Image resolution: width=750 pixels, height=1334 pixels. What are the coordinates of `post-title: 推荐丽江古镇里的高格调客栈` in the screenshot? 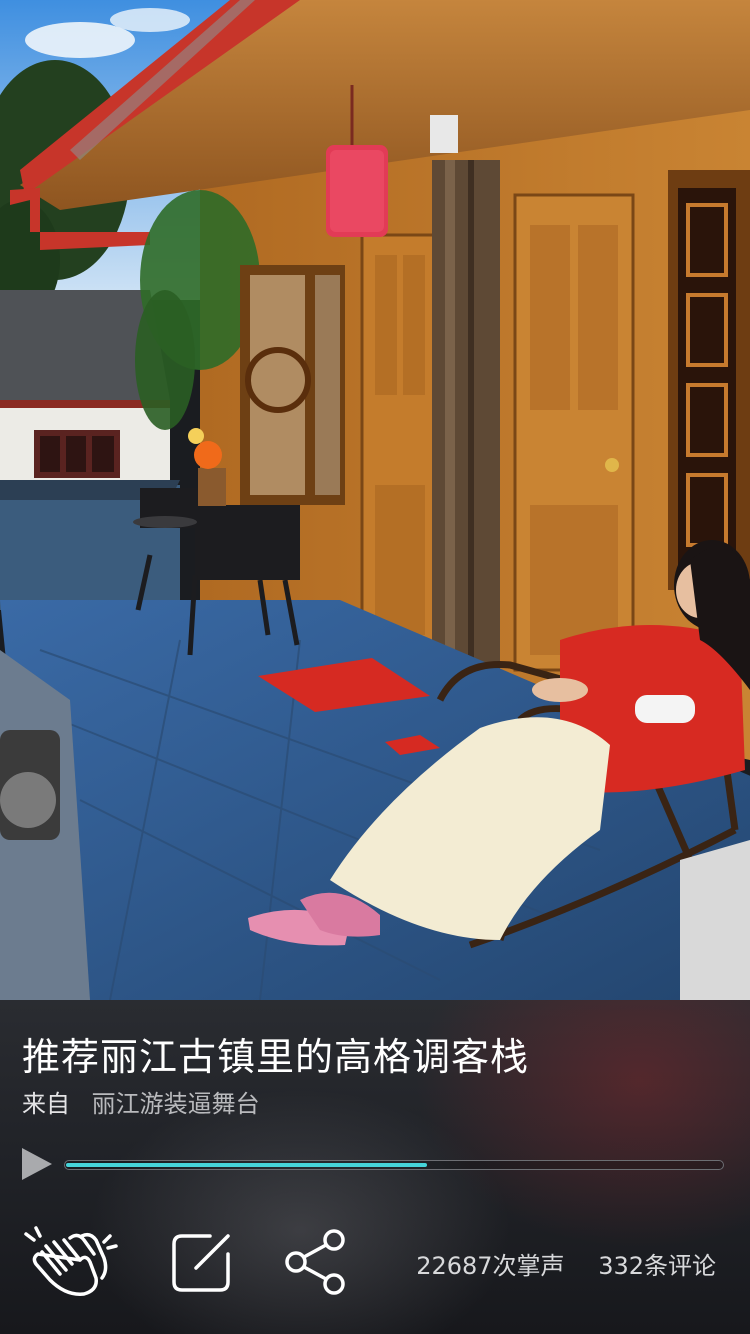 It's located at (276, 1057).